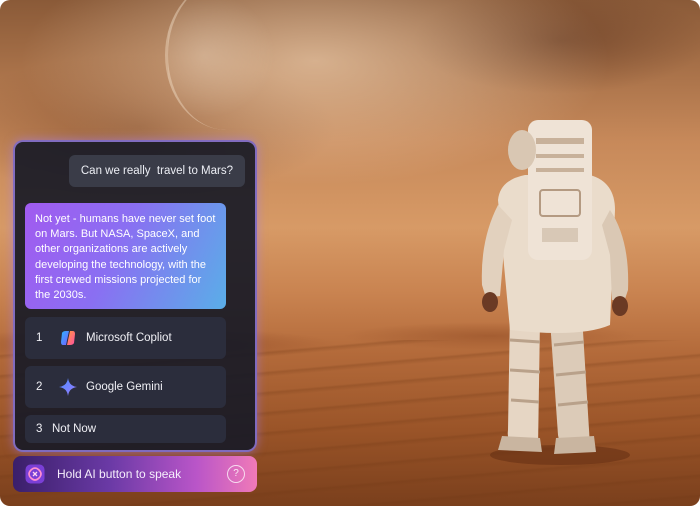 The image size is (700, 506). Describe the element at coordinates (555, 292) in the screenshot. I see `astronaut-figure` at that location.